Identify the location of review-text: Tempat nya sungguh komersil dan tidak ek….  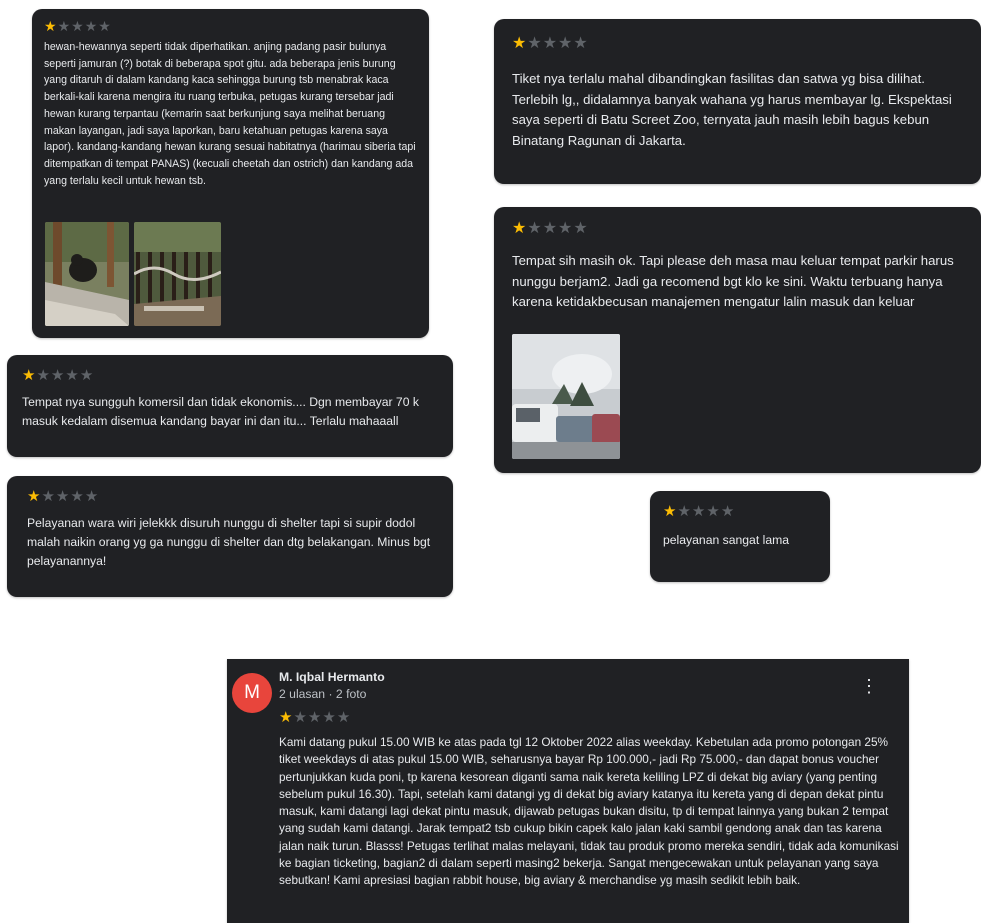
(220, 411).